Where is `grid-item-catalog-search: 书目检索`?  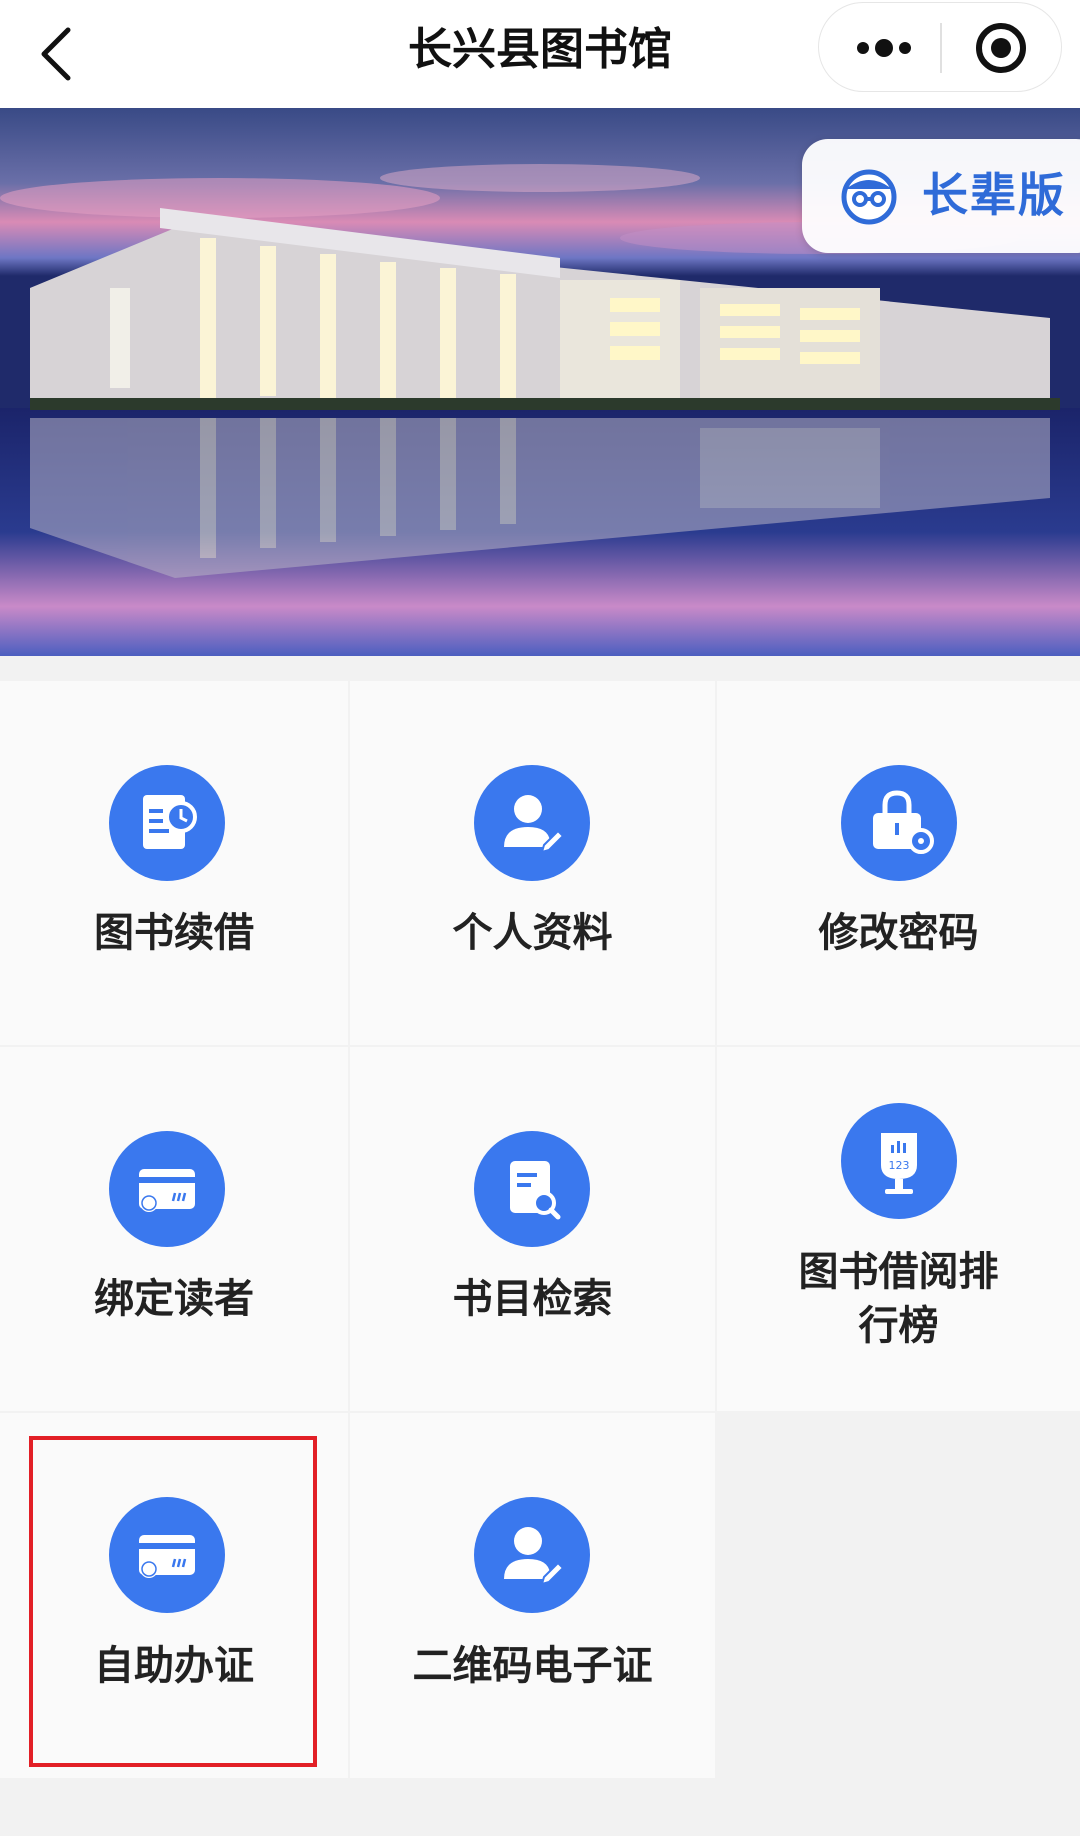 grid-item-catalog-search: 书目检索 is located at coordinates (532, 1229).